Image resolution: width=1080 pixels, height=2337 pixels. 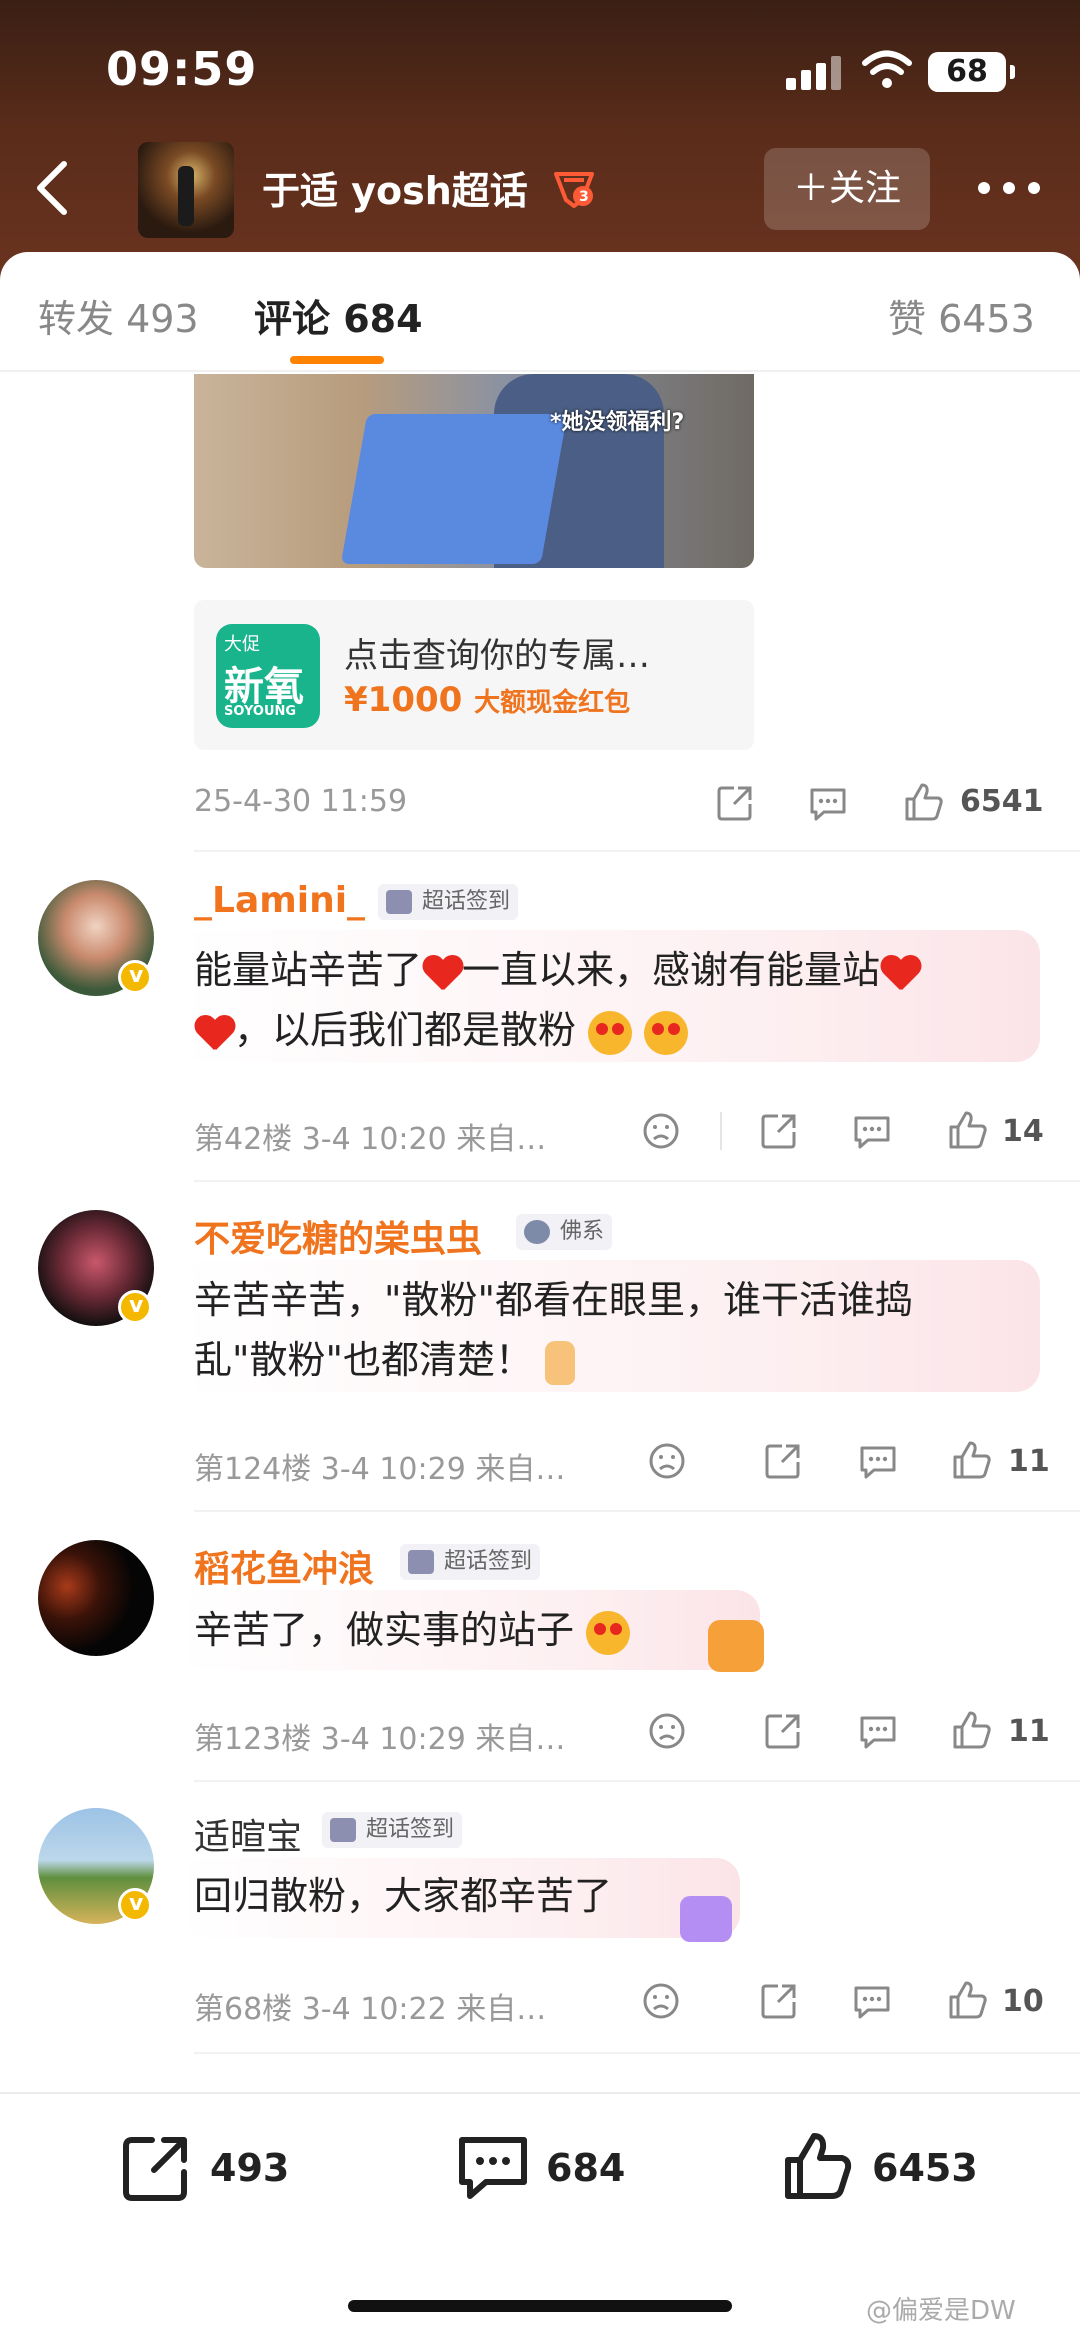 What do you see at coordinates (608, 1632) in the screenshot?
I see `heart-eyes-emoji-icon` at bounding box center [608, 1632].